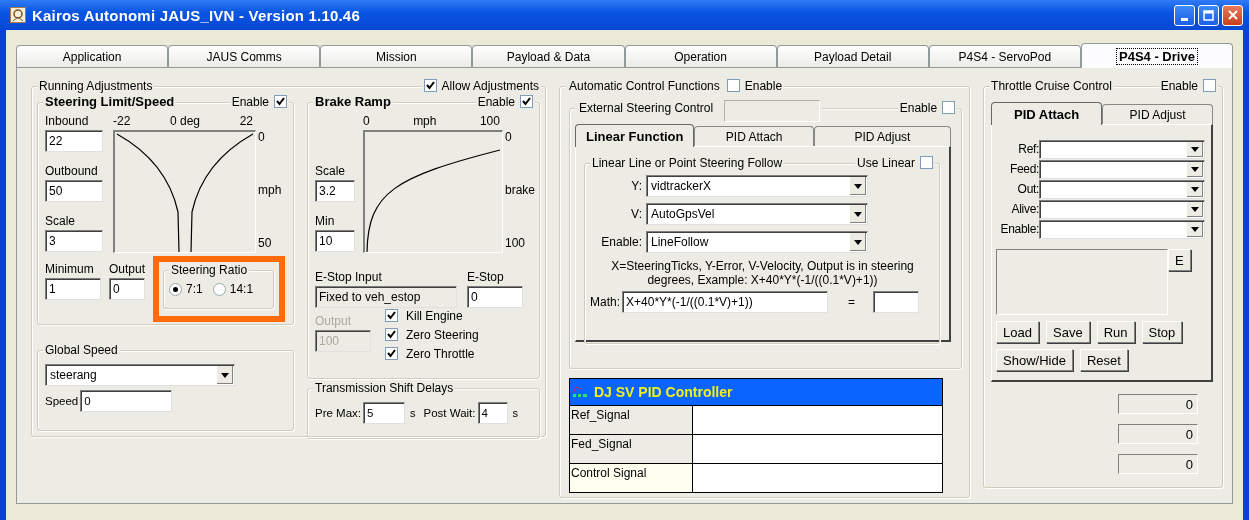  I want to click on text-field: 4, so click(492, 413).